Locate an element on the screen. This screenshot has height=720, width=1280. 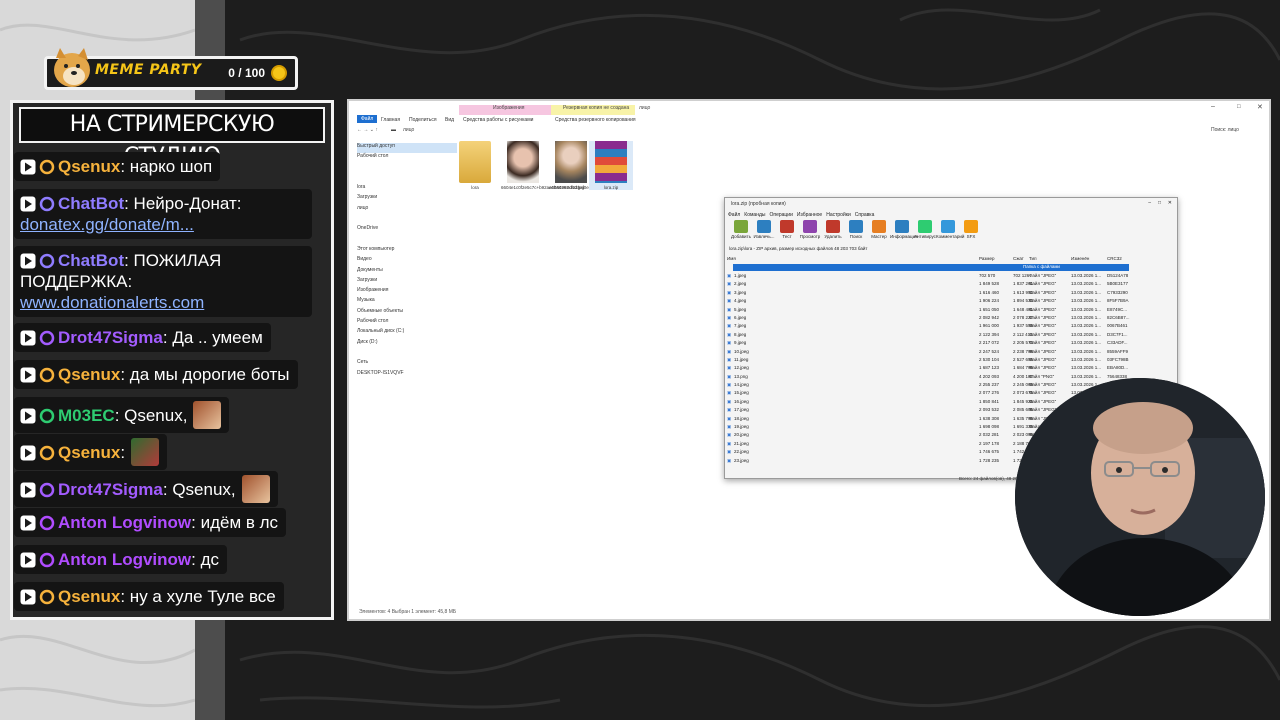
winrar-tool-button: Просмотр is located at coordinates (810, 229).